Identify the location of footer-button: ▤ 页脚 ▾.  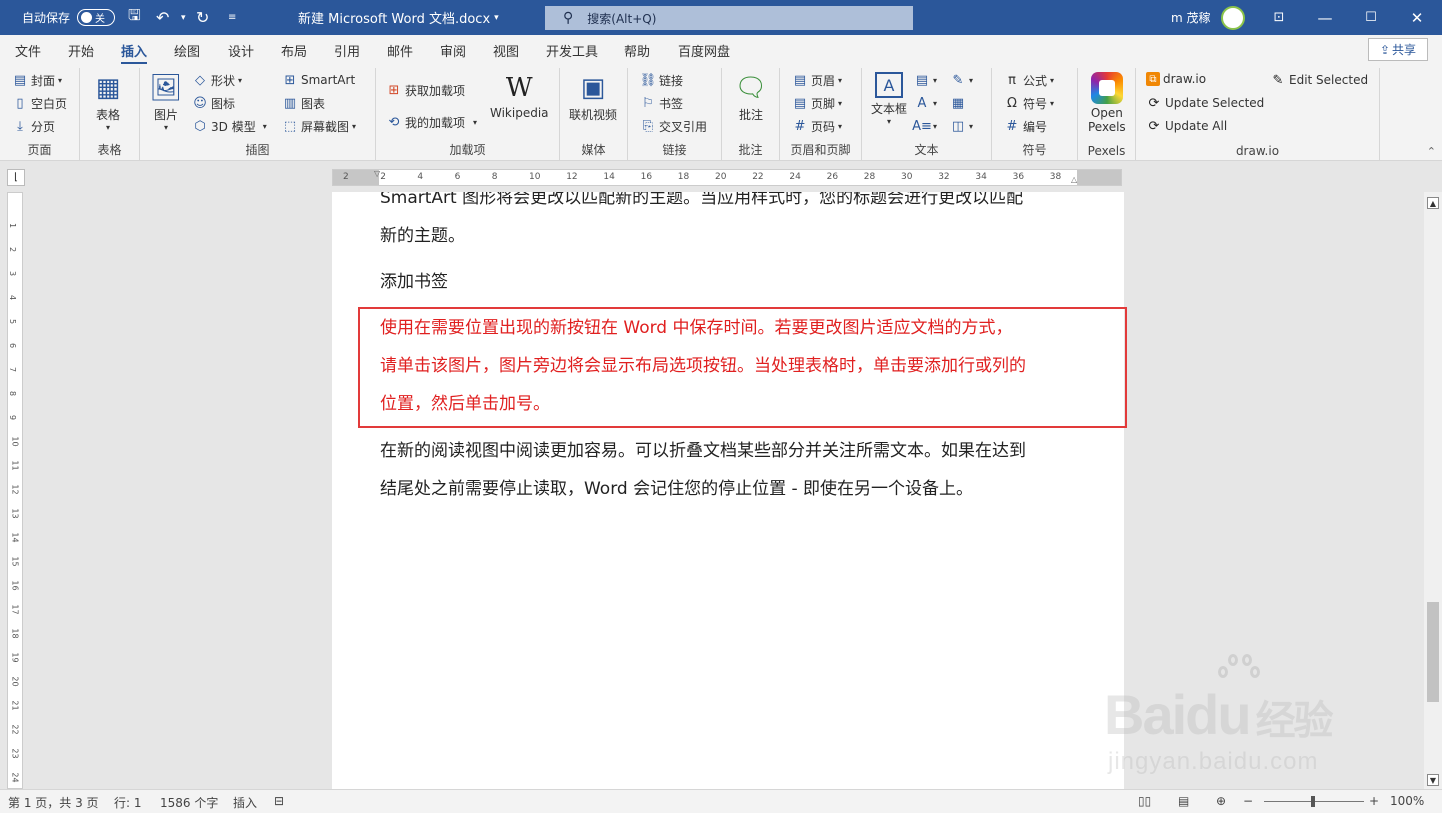
(817, 103).